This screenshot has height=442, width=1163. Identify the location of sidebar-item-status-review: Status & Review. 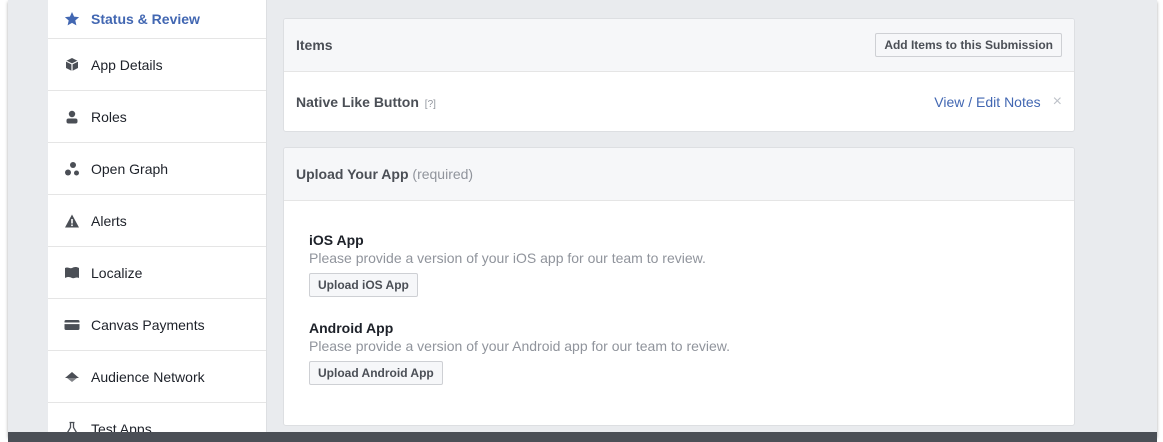
(157, 19).